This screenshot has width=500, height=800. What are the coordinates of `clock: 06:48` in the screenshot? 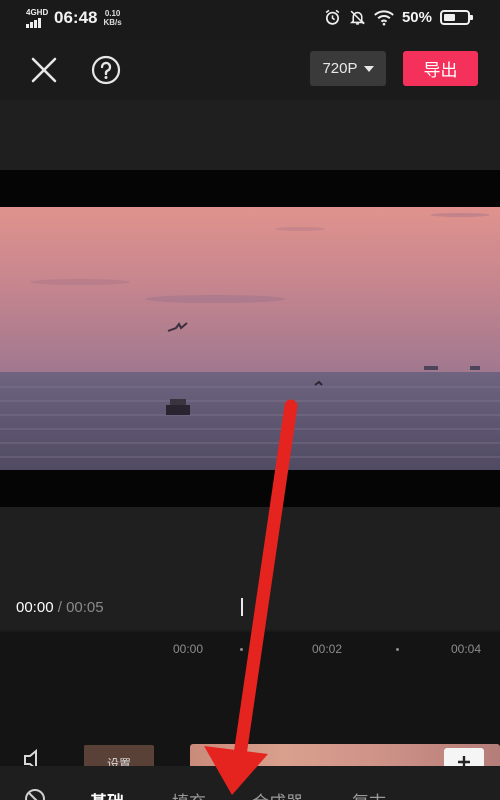 It's located at (76, 17).